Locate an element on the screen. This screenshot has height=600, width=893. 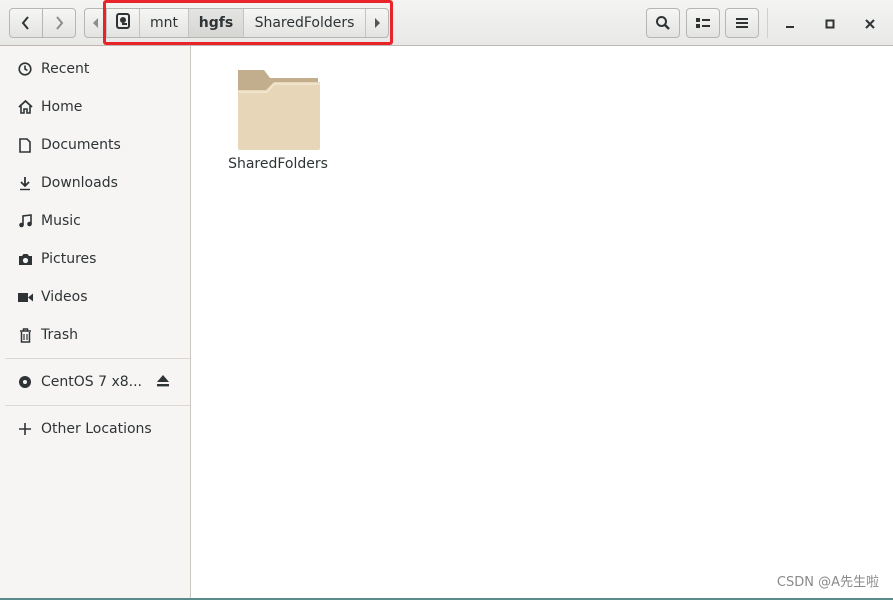
menu-button is located at coordinates (742, 23).